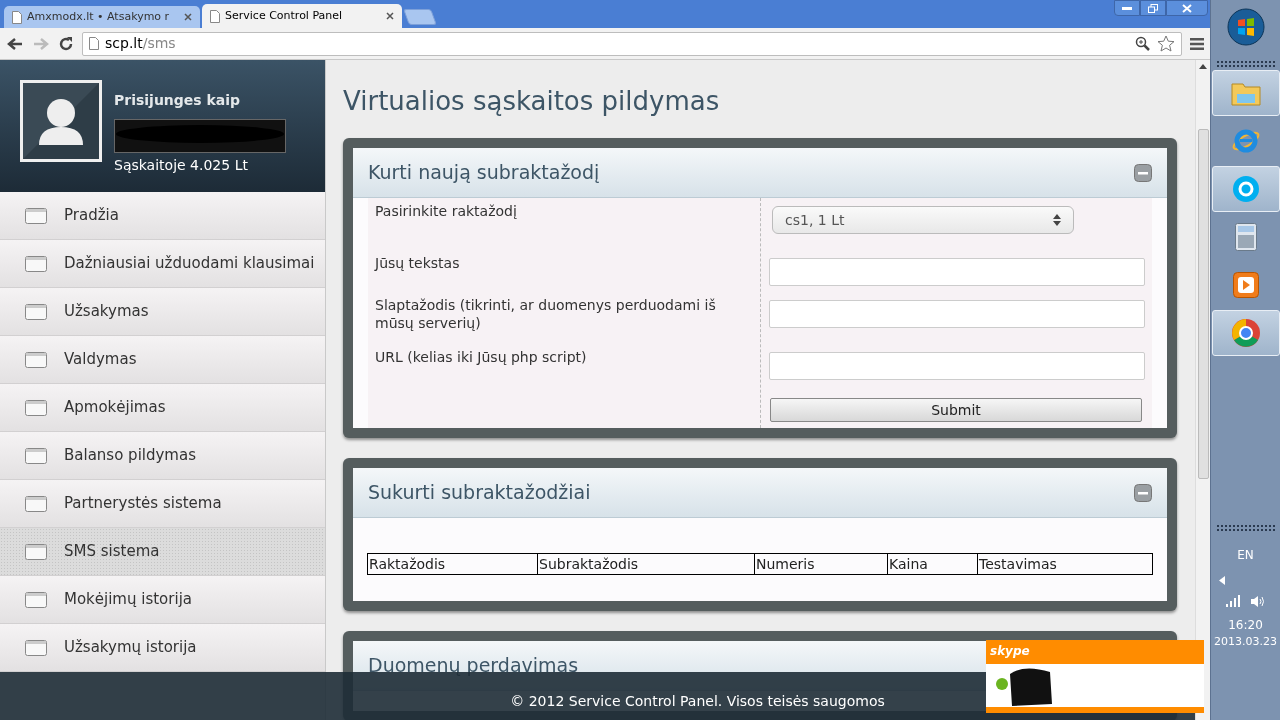 The image size is (1280, 720). What do you see at coordinates (140, 43) in the screenshot?
I see `url-text: scp.lt/sms` at bounding box center [140, 43].